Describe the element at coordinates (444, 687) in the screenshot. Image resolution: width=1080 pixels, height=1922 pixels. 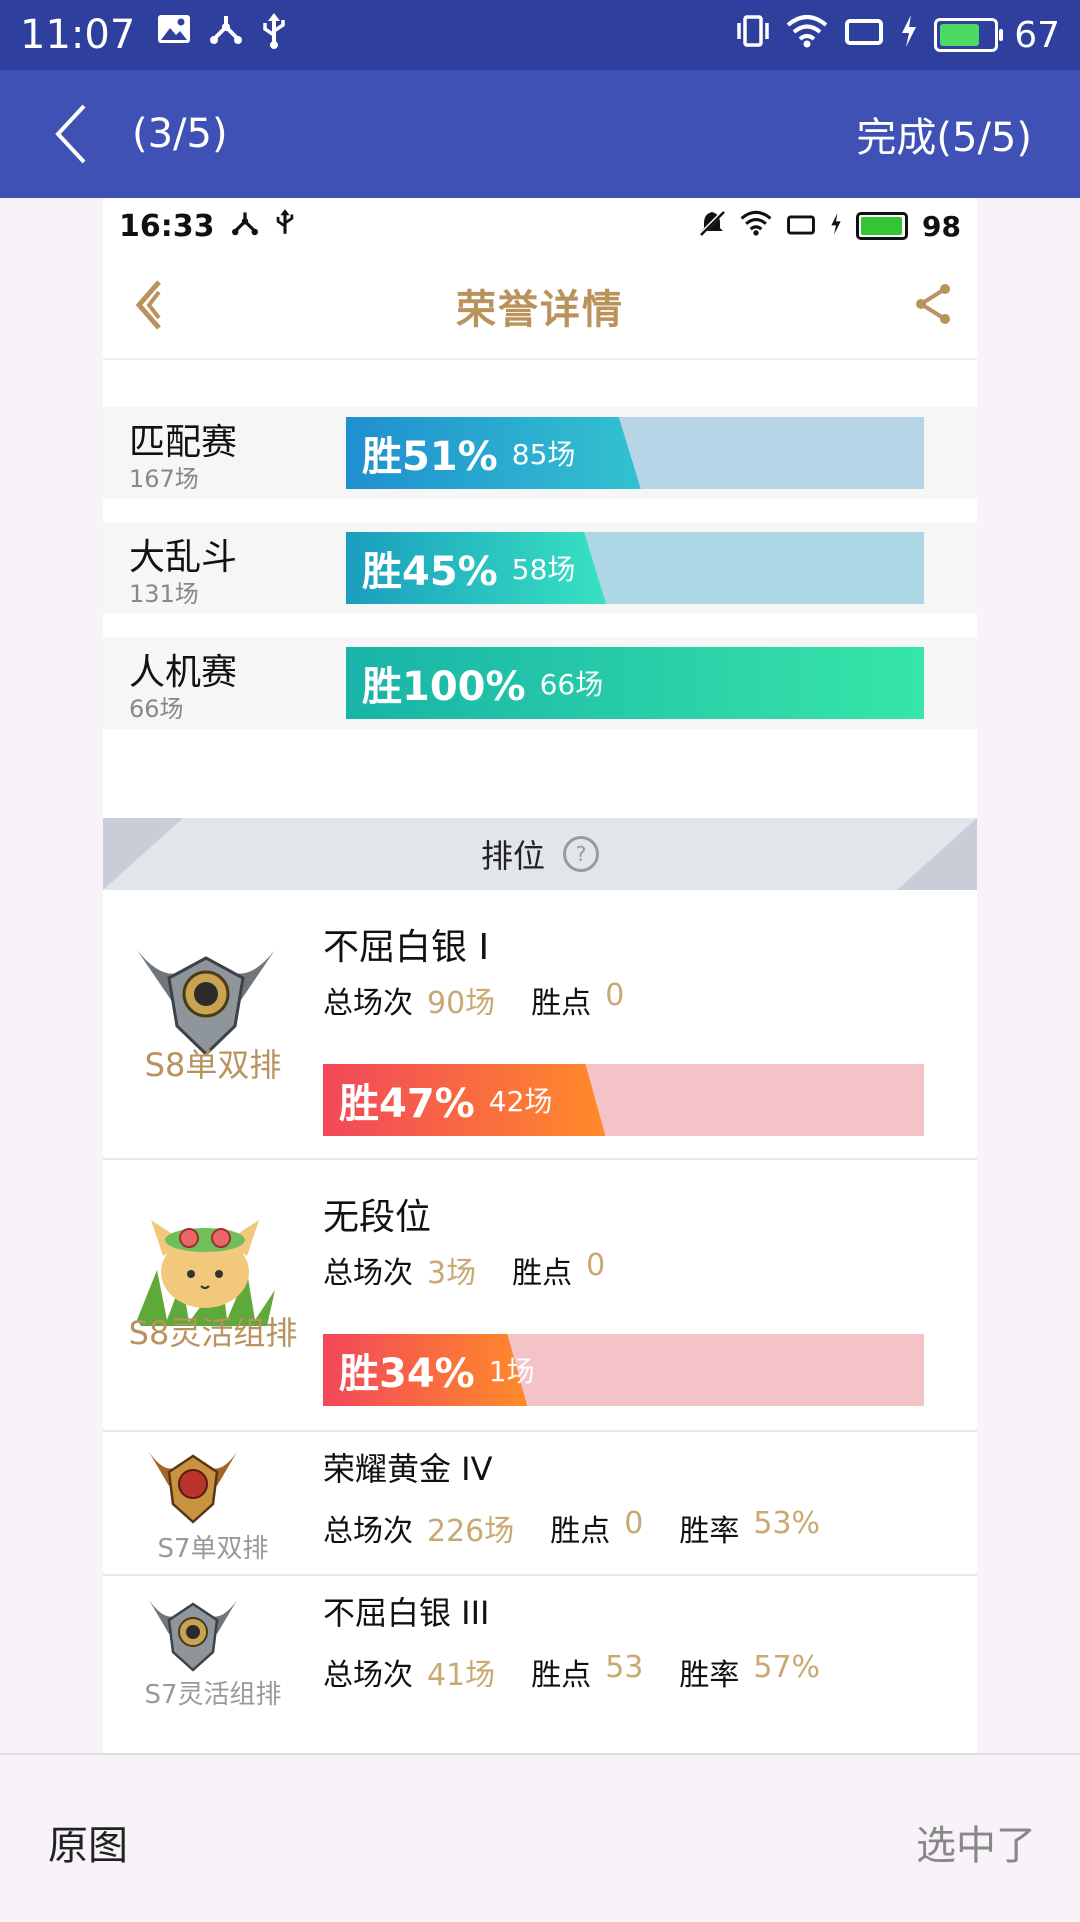
I see `win-rate-label: 胜100%` at that location.